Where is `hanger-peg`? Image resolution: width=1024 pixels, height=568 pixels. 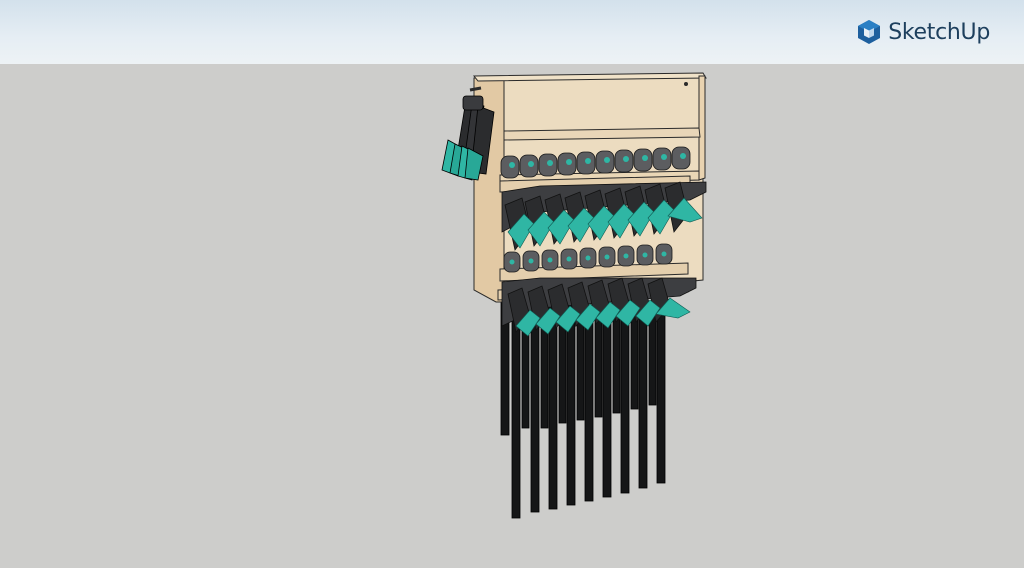 hanger-peg is located at coordinates (475, 89).